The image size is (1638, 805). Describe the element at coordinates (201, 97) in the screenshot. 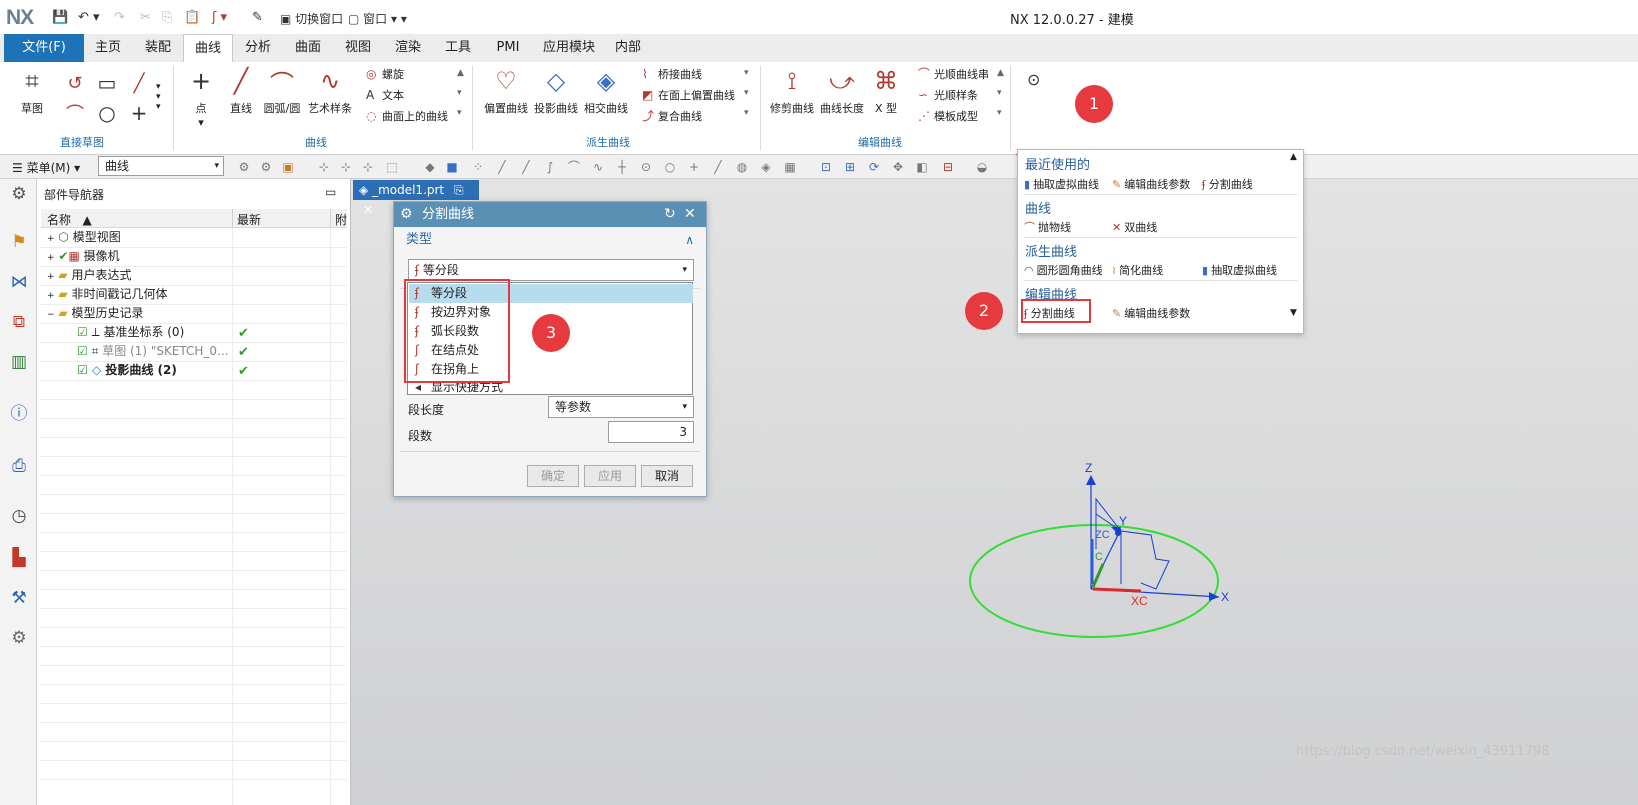

I see `point-button: + 点 ▾` at that location.